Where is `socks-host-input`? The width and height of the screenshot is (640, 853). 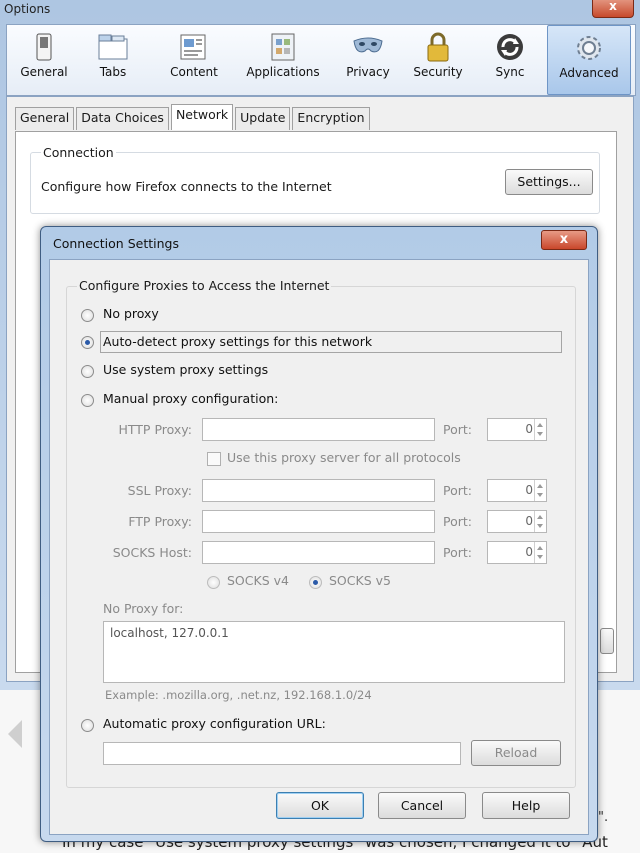
socks-host-input is located at coordinates (318, 552).